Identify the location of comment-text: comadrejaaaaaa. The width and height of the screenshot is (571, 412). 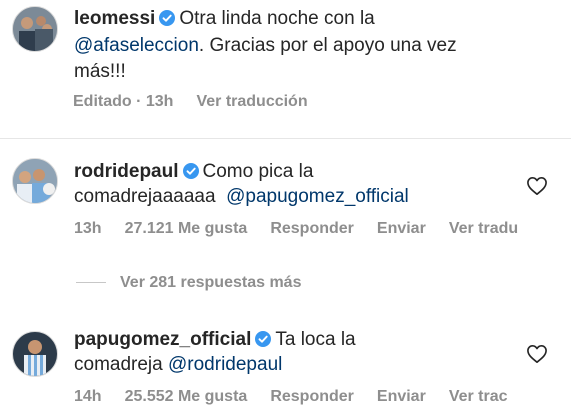
(145, 196).